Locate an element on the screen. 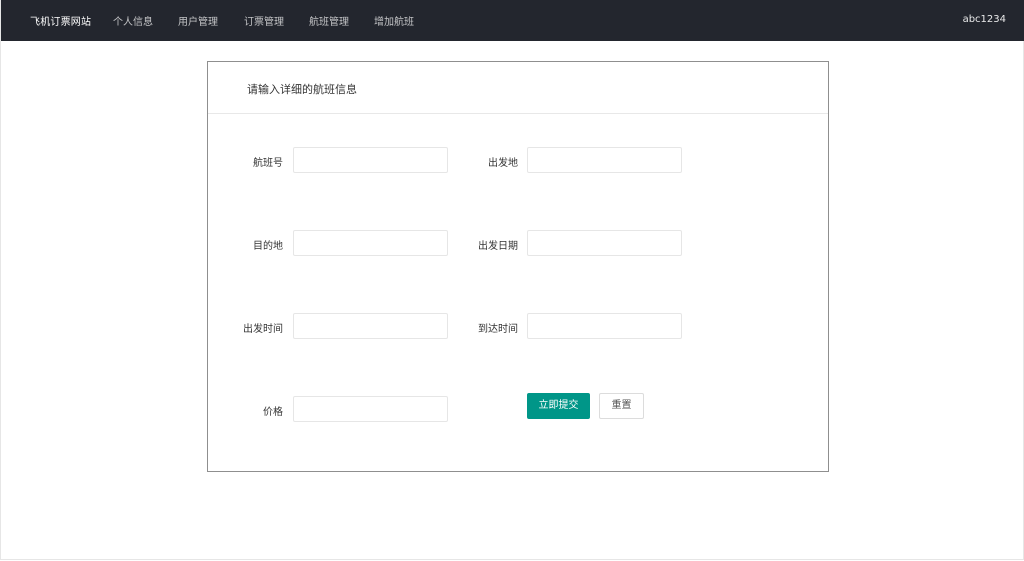 The height and width of the screenshot is (561, 1024). departure-place-input is located at coordinates (604, 160).